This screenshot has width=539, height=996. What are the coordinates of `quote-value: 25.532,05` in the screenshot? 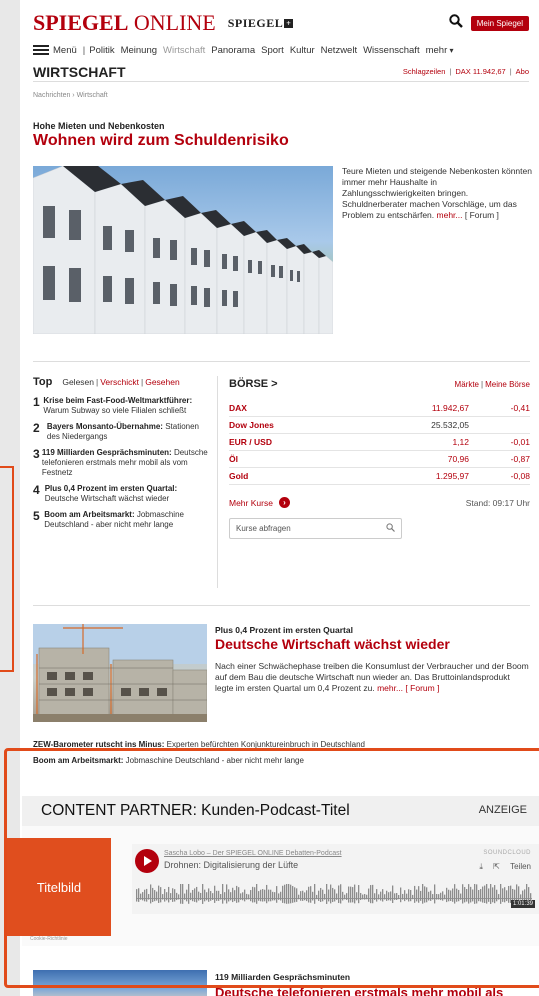 It's located at (450, 425).